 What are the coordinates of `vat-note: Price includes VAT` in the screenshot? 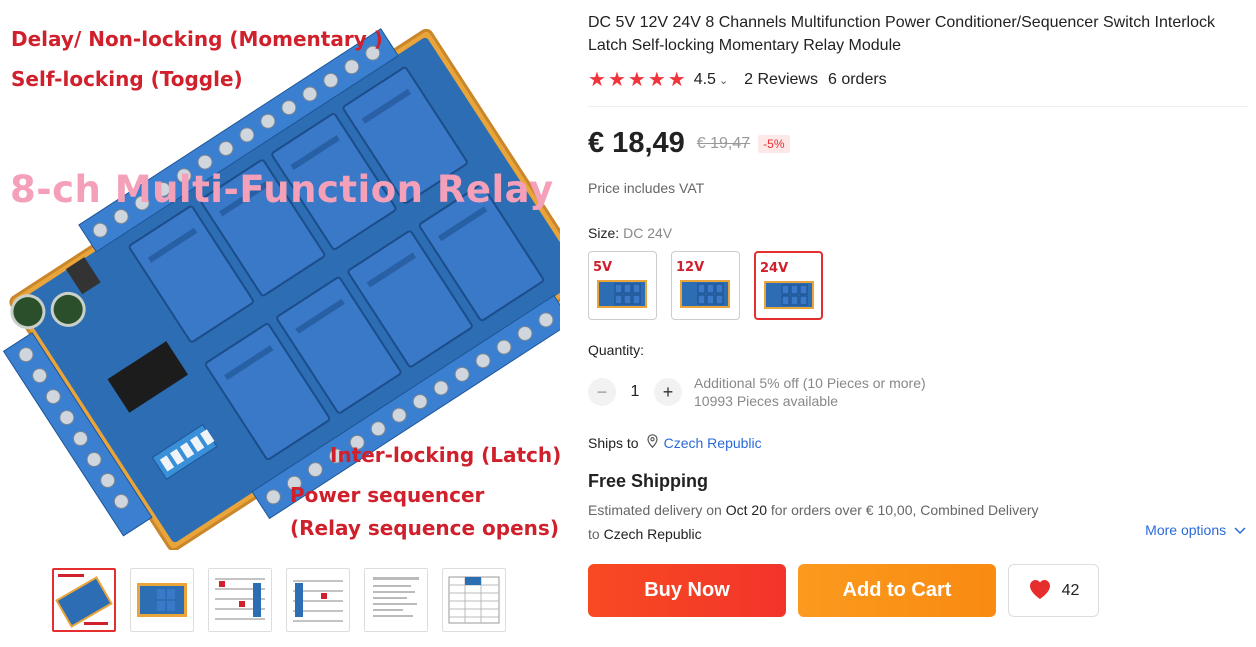 It's located at (646, 188).